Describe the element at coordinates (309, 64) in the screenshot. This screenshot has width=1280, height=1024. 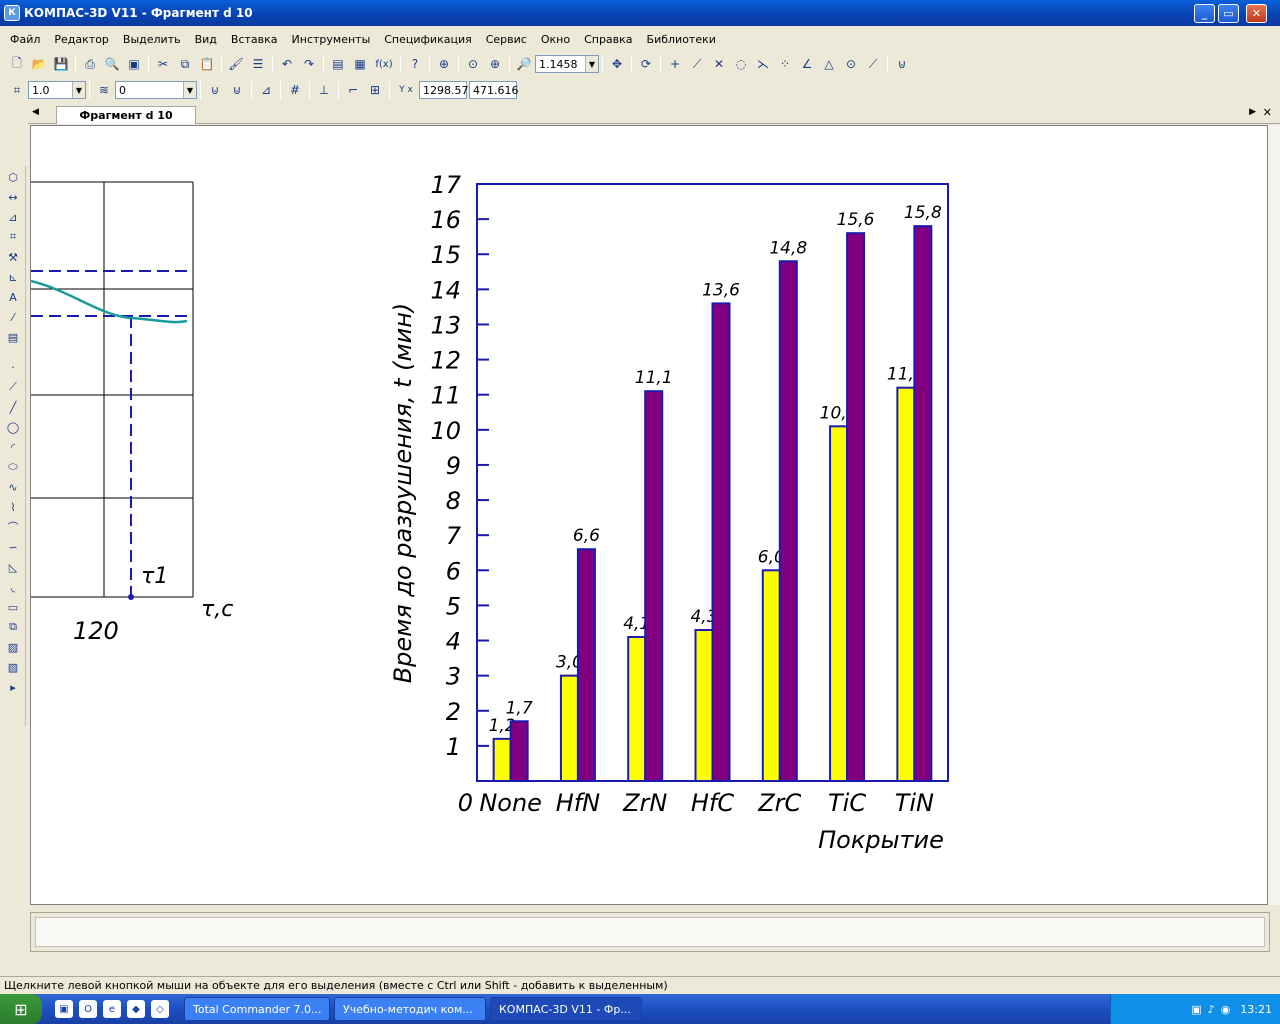
I see `redo-icon: ↷` at that location.